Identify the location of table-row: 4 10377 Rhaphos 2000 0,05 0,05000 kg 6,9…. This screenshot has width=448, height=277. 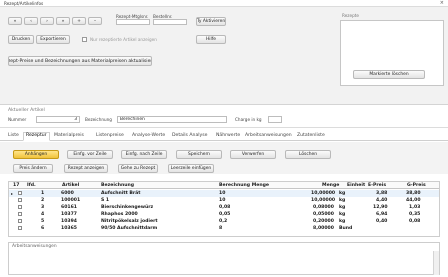
(224, 214).